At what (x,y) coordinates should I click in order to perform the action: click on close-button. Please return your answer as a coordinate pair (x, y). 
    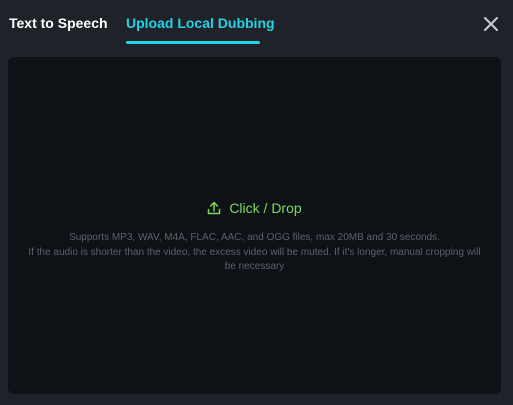
    Looking at the image, I should click on (491, 24).